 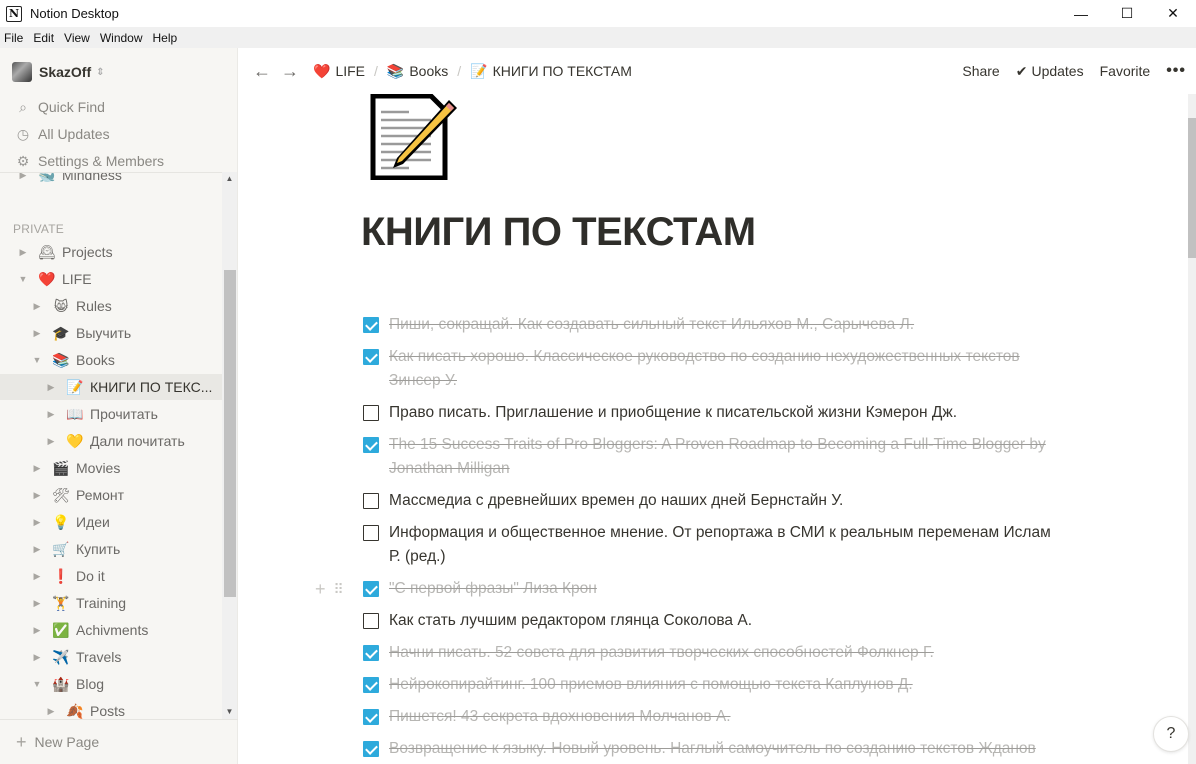 I want to click on breadcrumb-books: 📚 Books, so click(x=417, y=71).